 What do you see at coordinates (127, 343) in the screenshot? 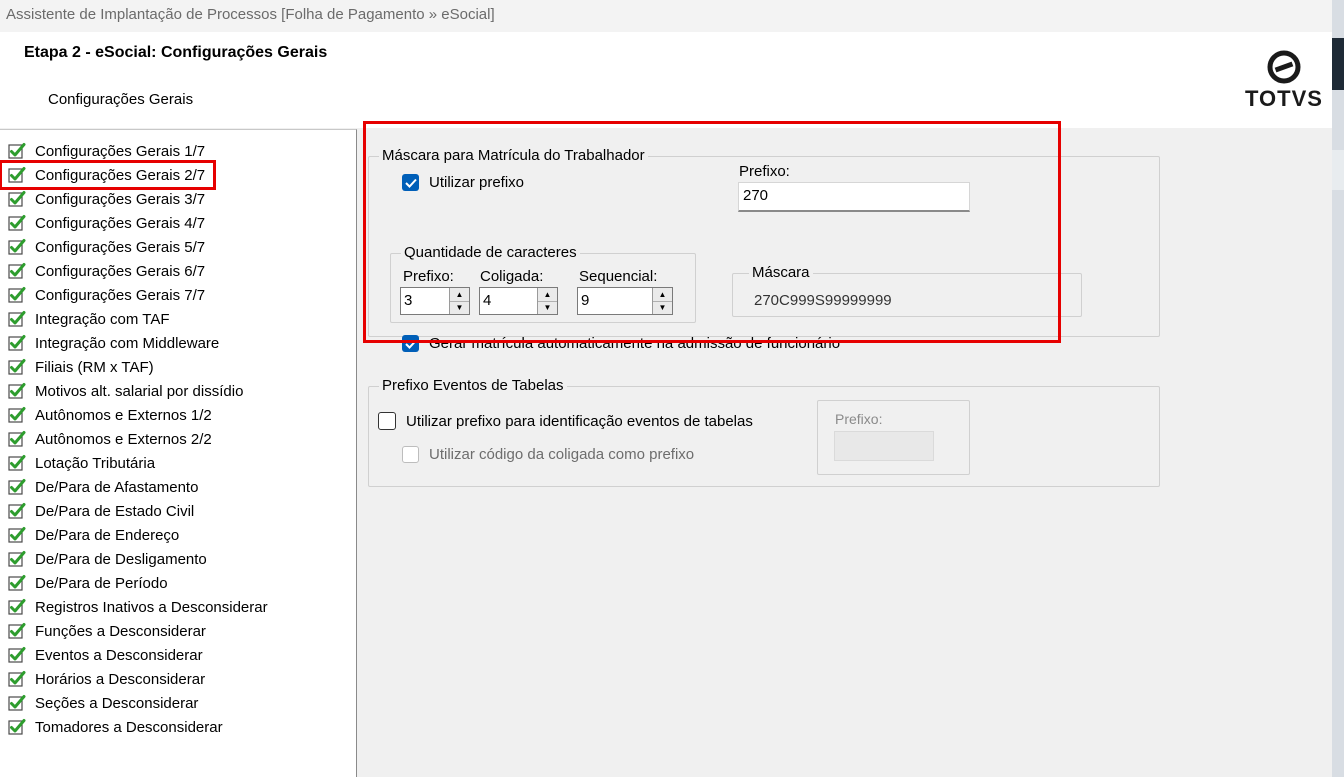
I see `tree-item-label: Integração com Middleware` at bounding box center [127, 343].